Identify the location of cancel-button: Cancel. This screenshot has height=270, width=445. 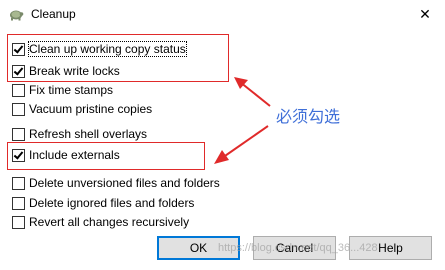
(294, 248).